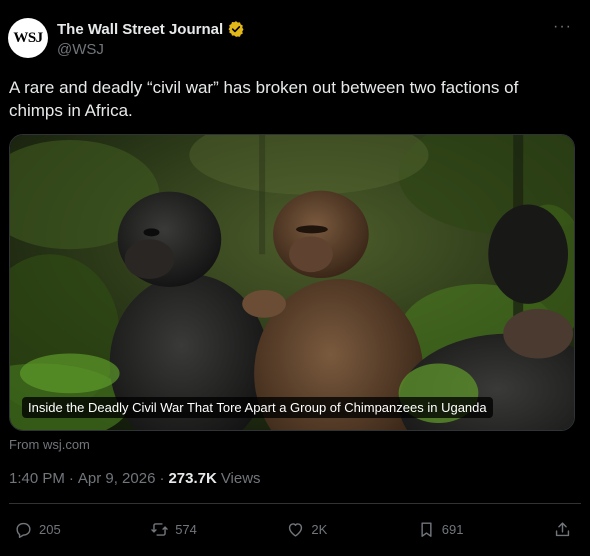 This screenshot has height=556, width=590. Describe the element at coordinates (440, 529) in the screenshot. I see `bookmark-button: 691` at that location.